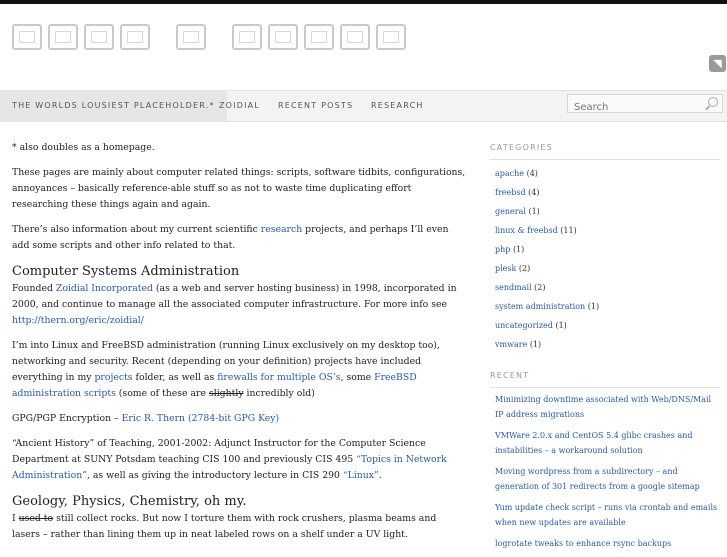  What do you see at coordinates (502, 249) in the screenshot?
I see `category-link: php` at bounding box center [502, 249].